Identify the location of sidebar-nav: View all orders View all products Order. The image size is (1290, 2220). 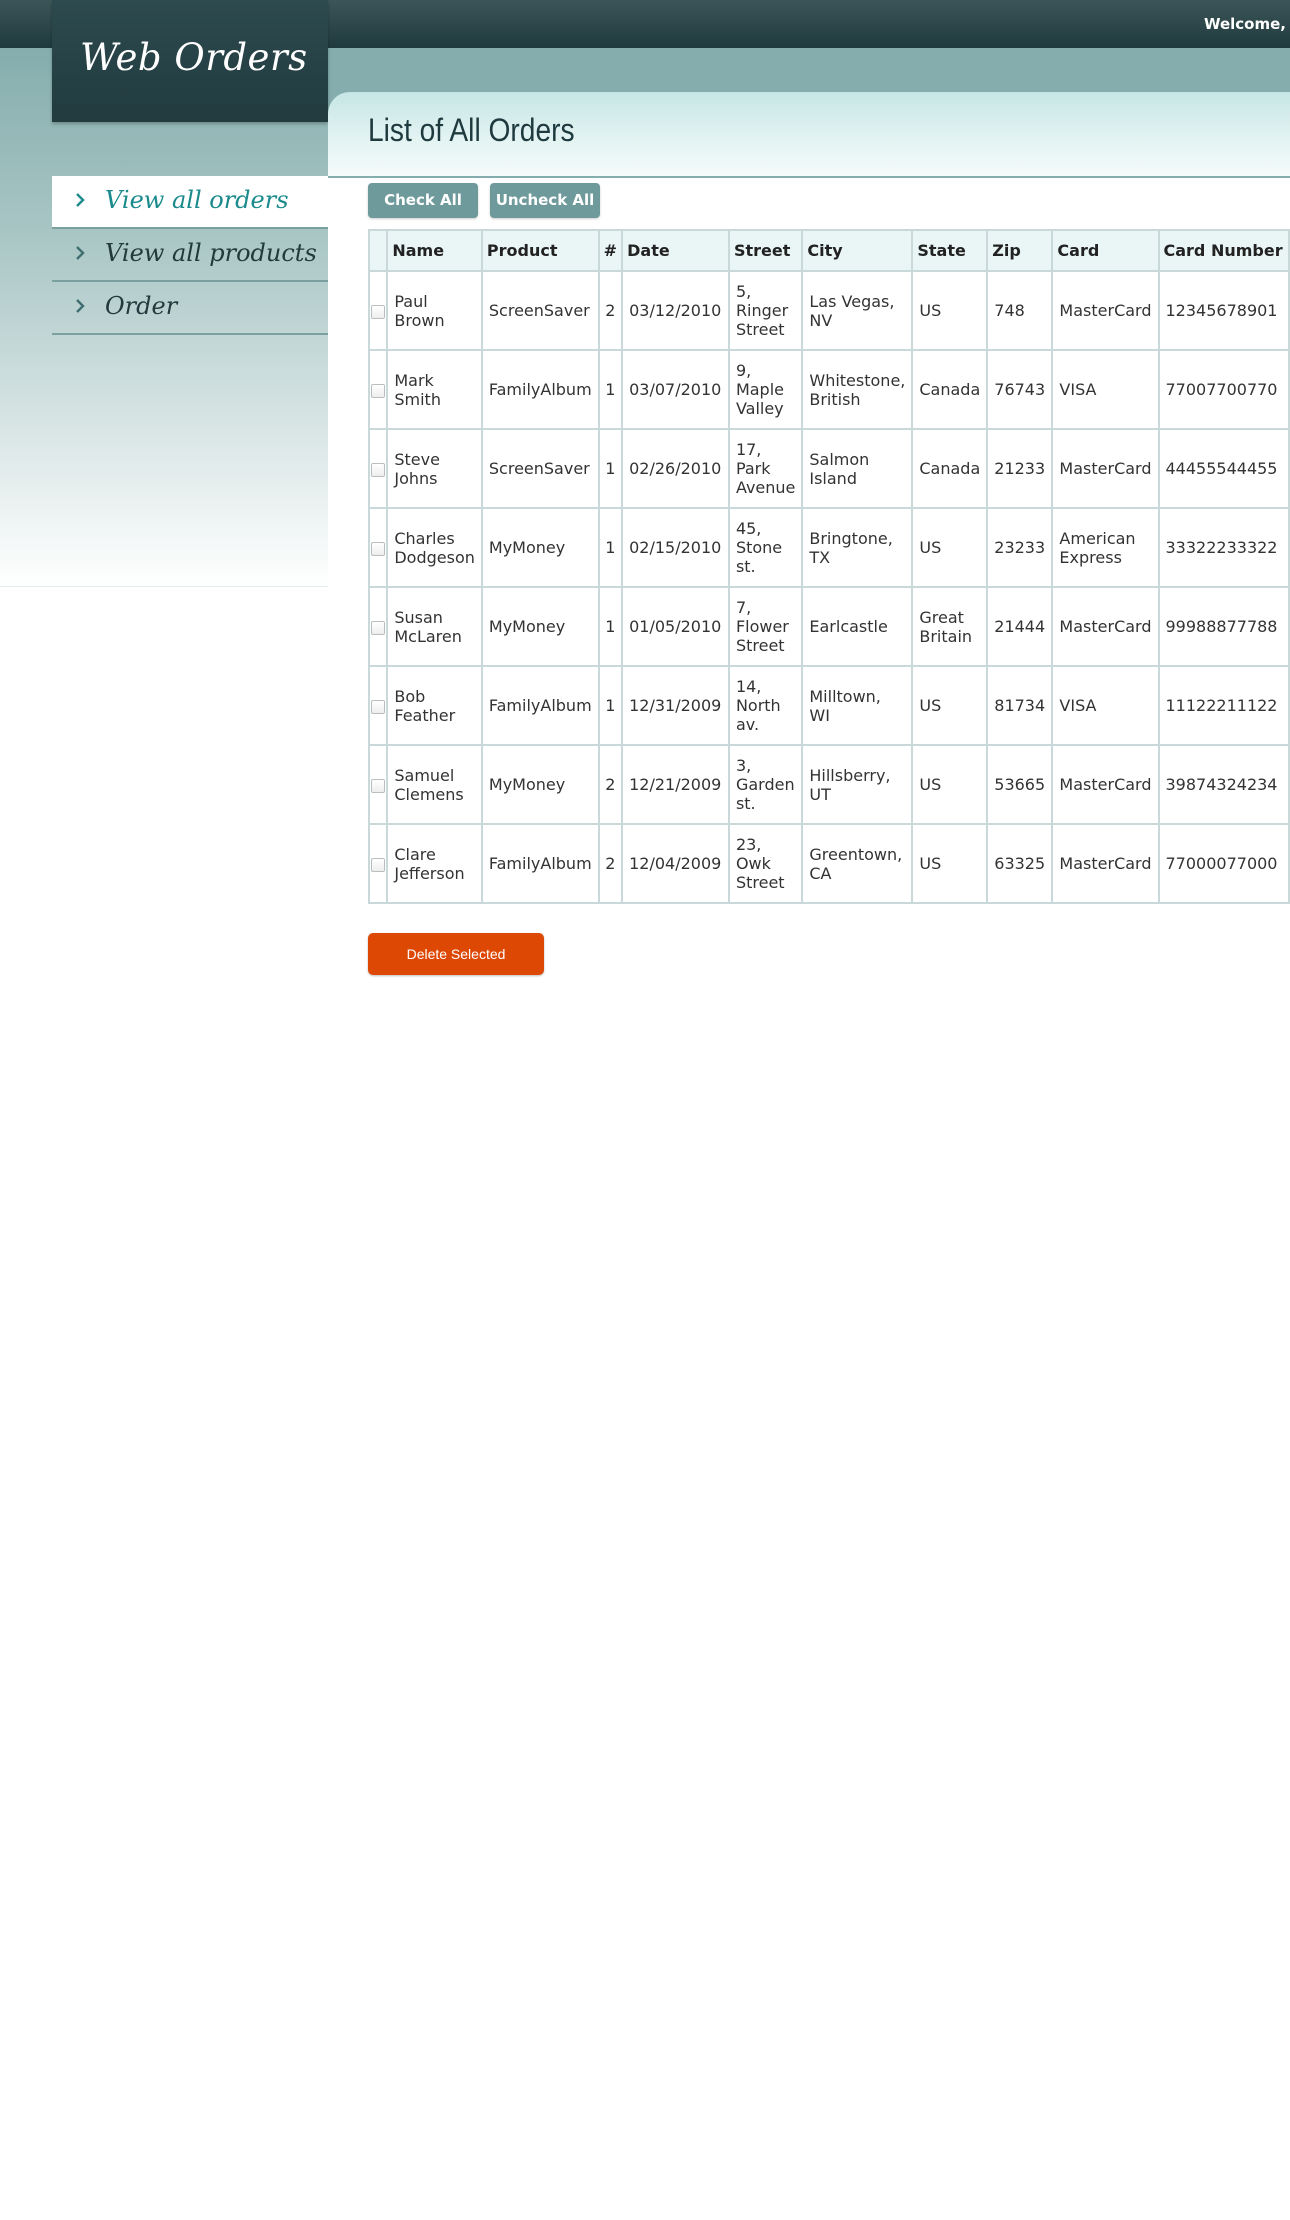
(190, 255).